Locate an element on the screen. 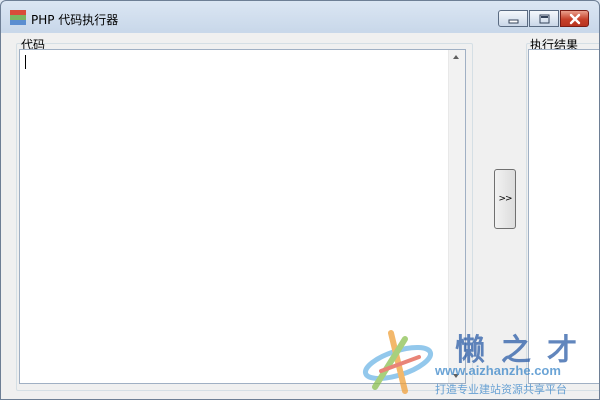  watermark-logo-icon is located at coordinates (398, 362).